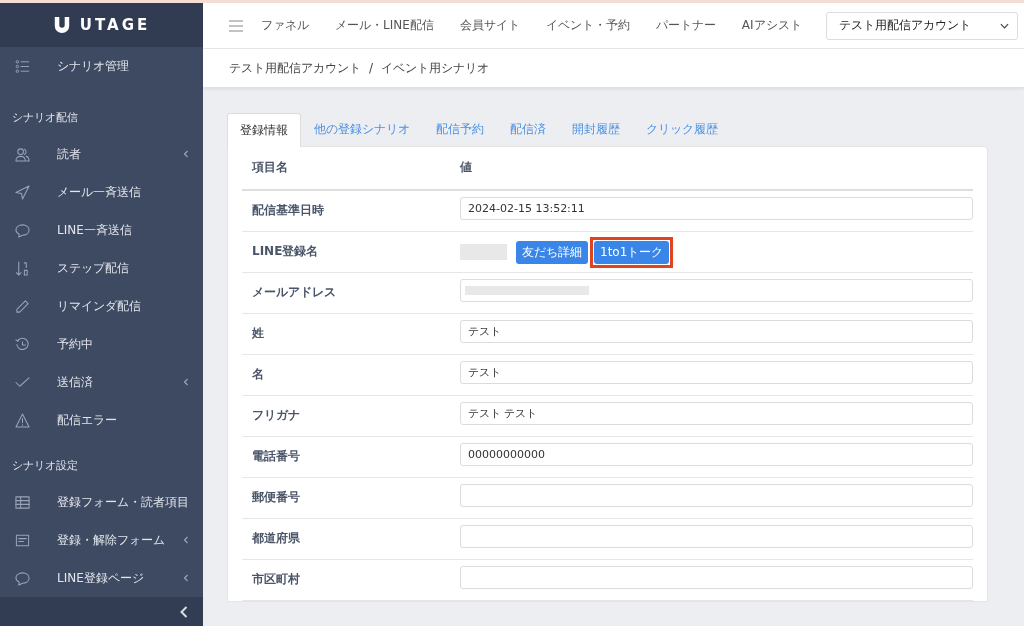  Describe the element at coordinates (101, 192) in the screenshot. I see `sidebar-item: メール一斉送信` at that location.